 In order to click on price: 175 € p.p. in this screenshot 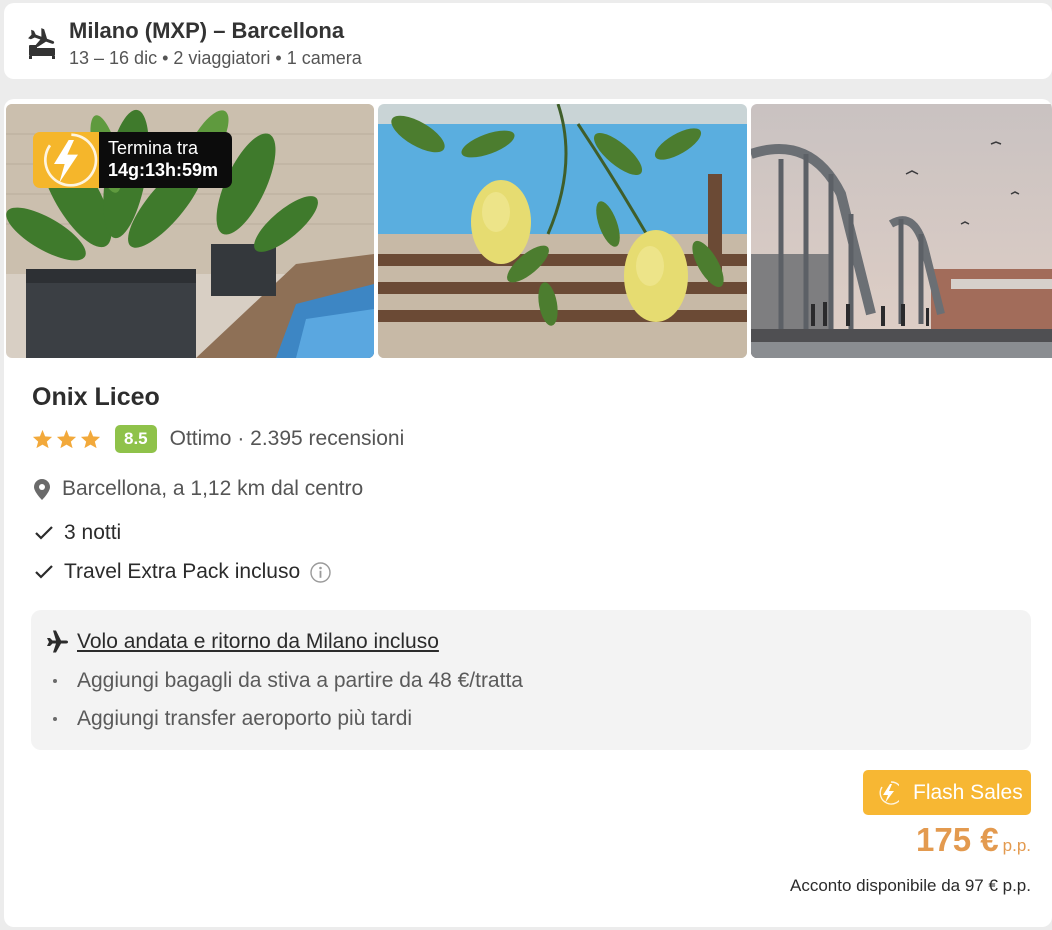, I will do `click(973, 840)`.